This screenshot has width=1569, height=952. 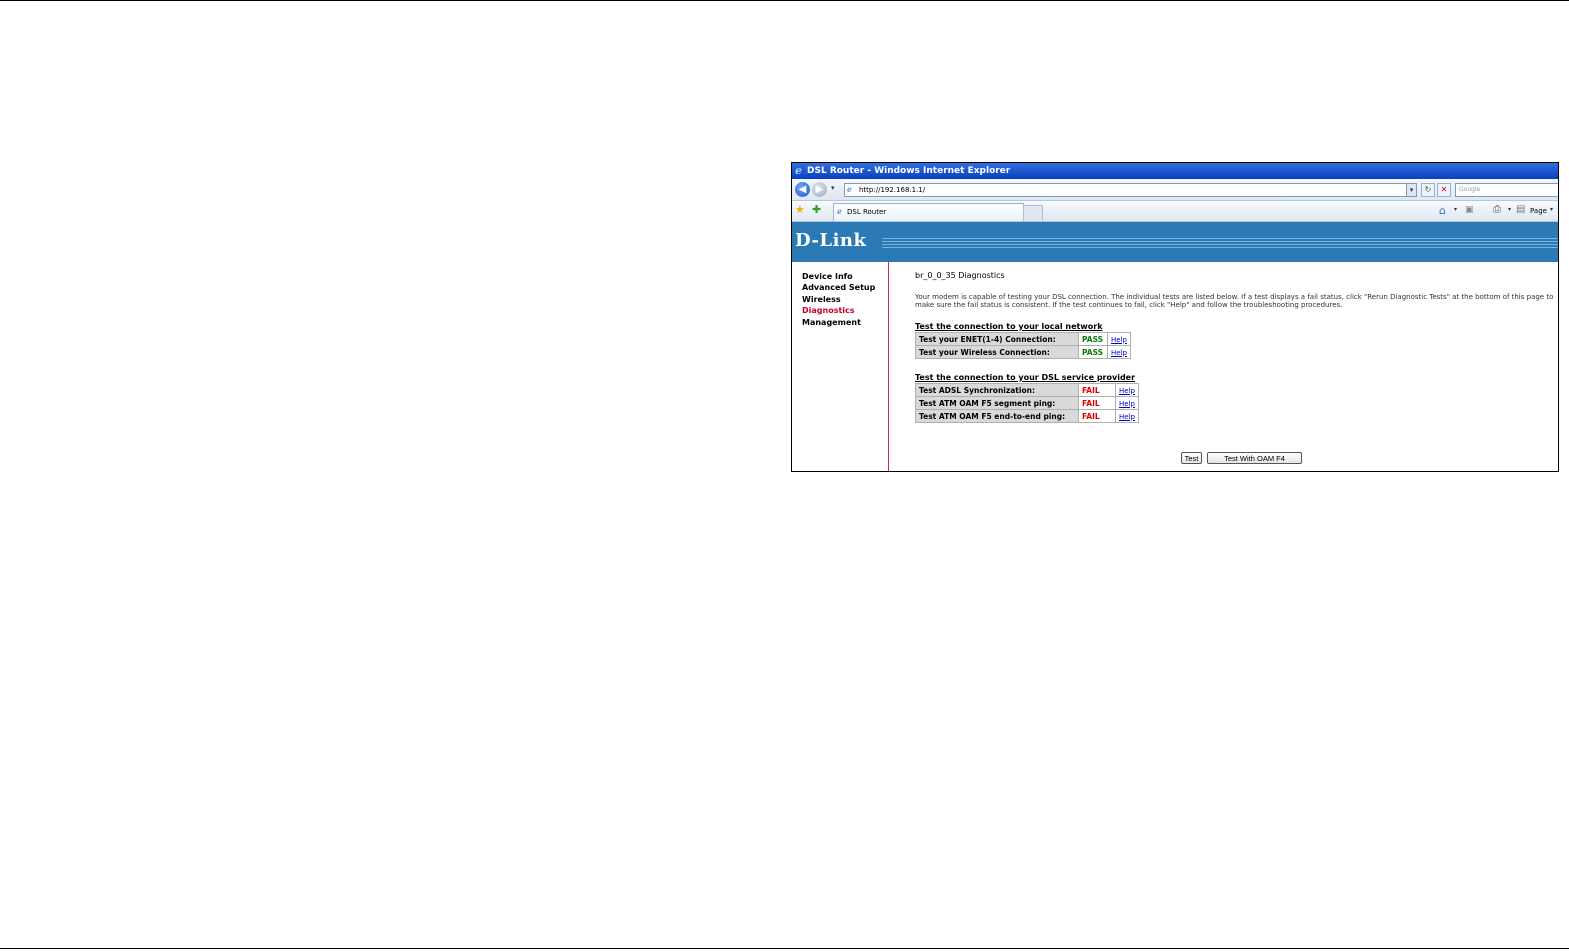 I want to click on window-title: DSL Router - Windows Internet Explorer, so click(x=909, y=171).